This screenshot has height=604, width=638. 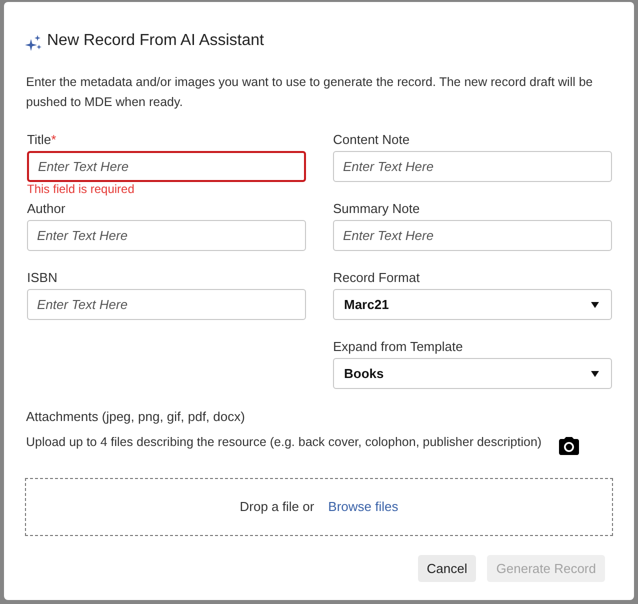 What do you see at coordinates (363, 507) in the screenshot?
I see `browse-files-link: Browse files` at bounding box center [363, 507].